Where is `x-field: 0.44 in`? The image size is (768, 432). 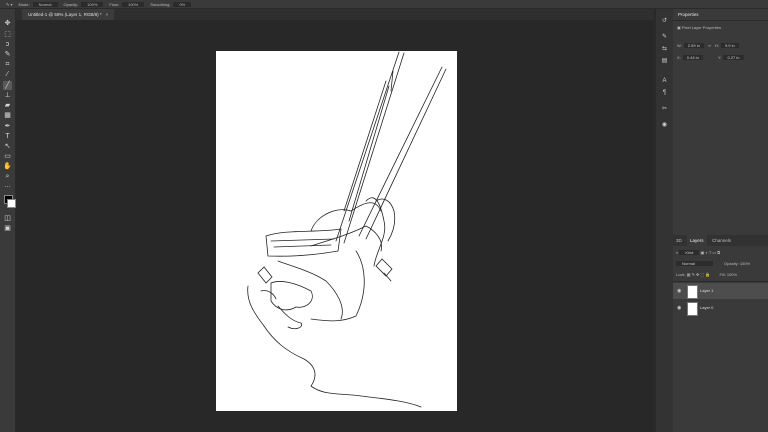
x-field: 0.44 in is located at coordinates (692, 57).